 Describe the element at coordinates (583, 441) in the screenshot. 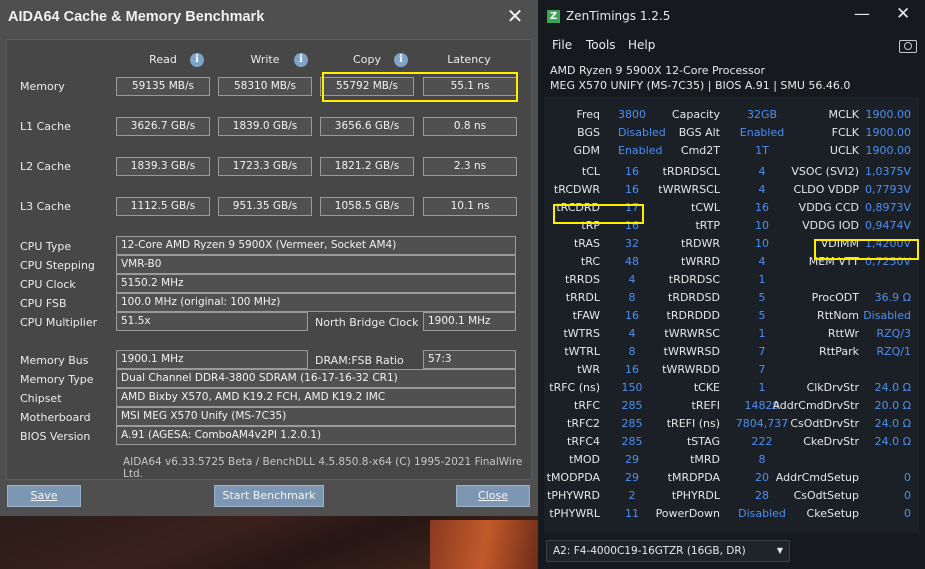

I see `timing-label-a: tRFC4` at that location.